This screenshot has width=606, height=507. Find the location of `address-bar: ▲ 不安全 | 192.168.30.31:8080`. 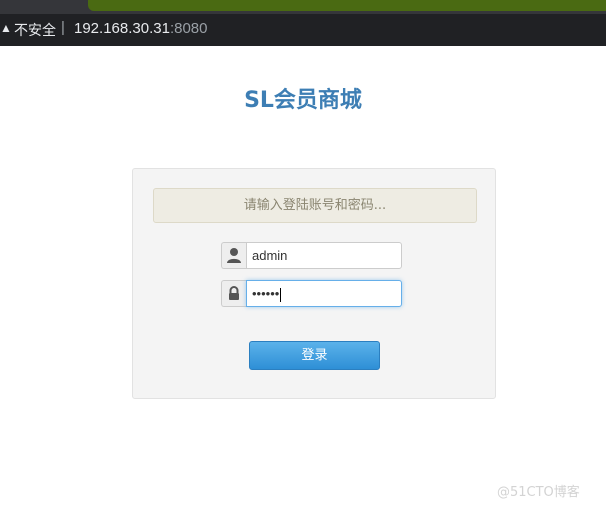

address-bar: ▲ 不安全 | 192.168.30.31:8080 is located at coordinates (303, 30).